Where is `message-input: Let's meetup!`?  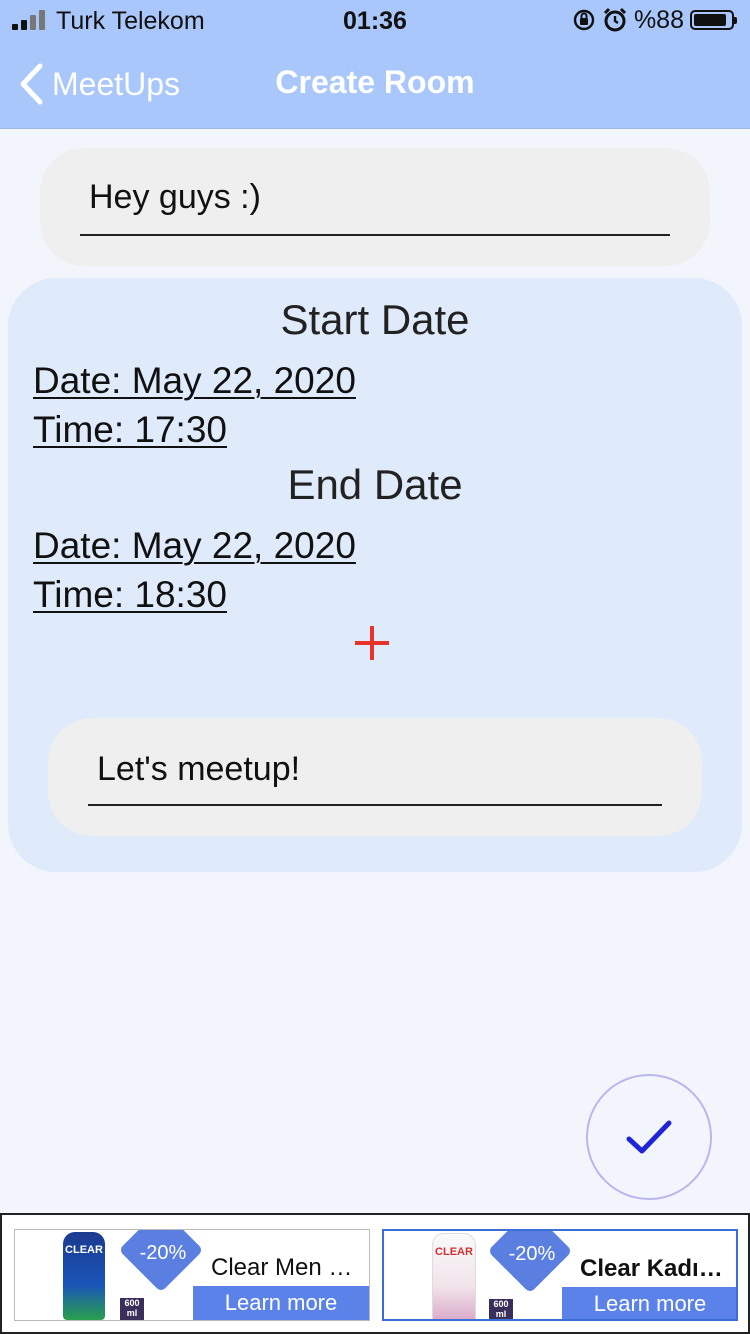
message-input: Let's meetup! is located at coordinates (198, 769).